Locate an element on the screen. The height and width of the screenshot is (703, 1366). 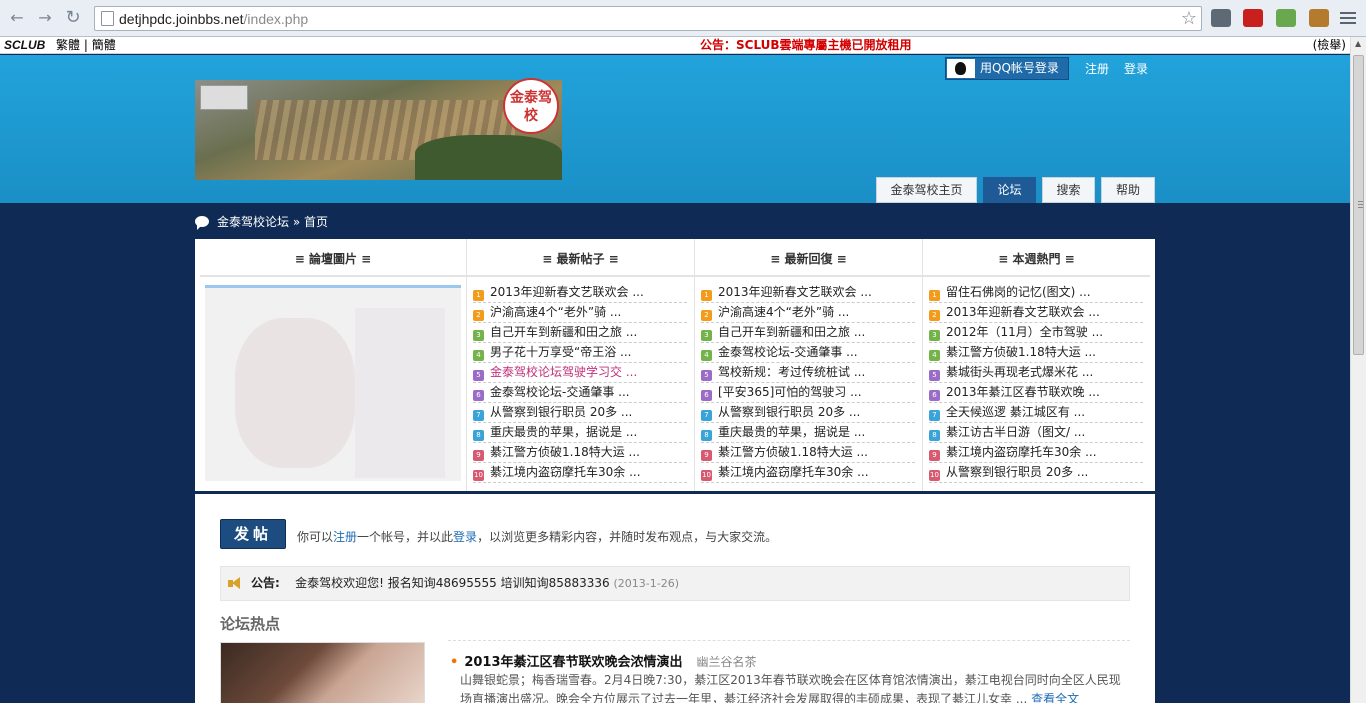
forward-arrow-icon: → is located at coordinates (45, 18).